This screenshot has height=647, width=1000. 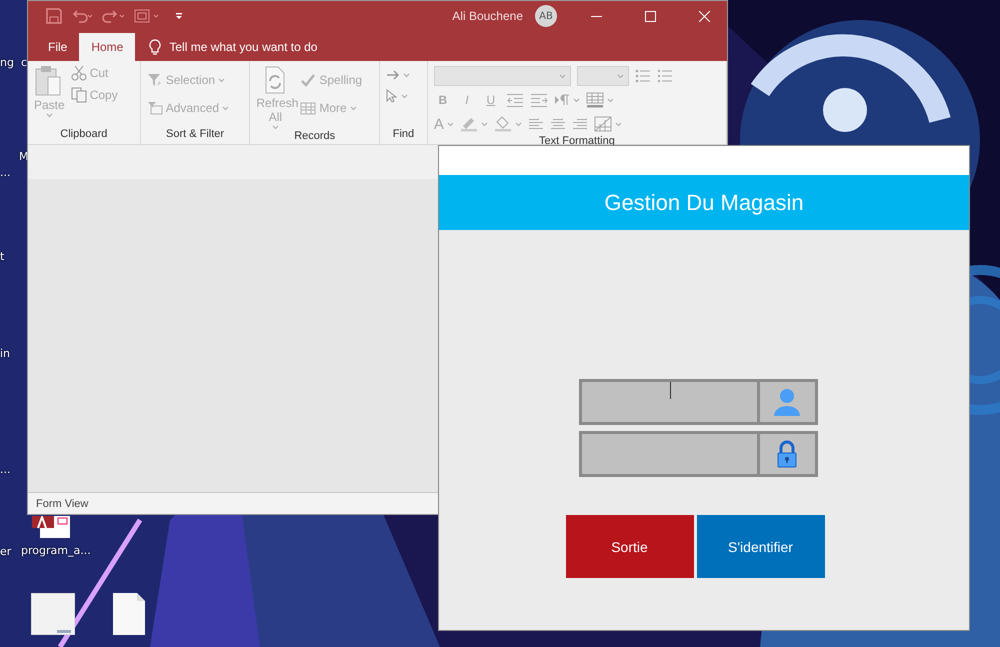 I want to click on decrease-indent-icon, so click(x=515, y=100).